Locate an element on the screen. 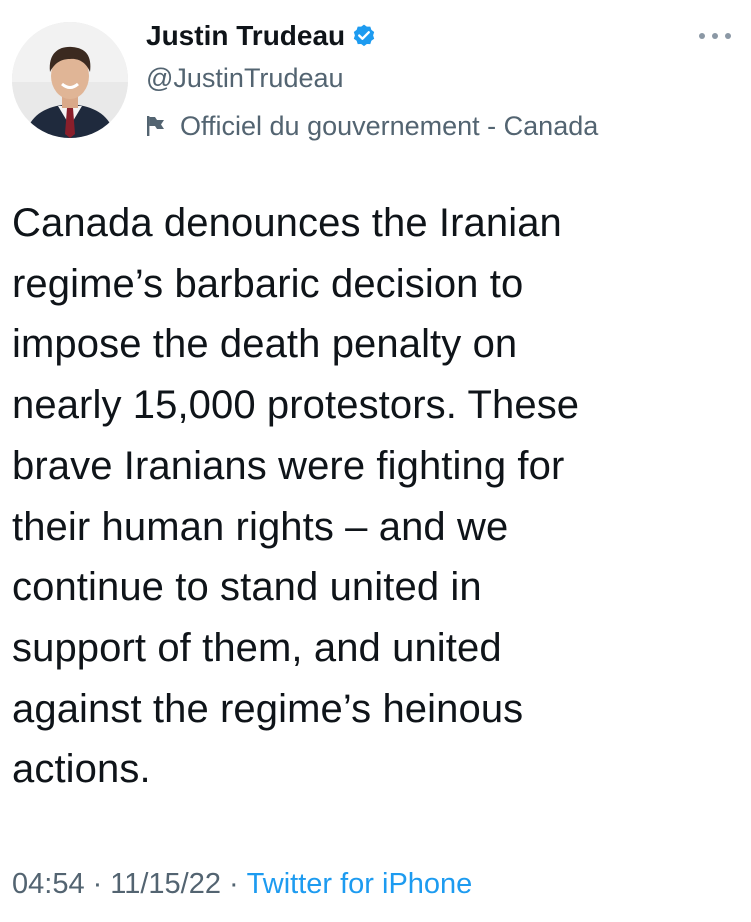 The image size is (751, 922). tweet-text-line: continue to stand united in is located at coordinates (247, 587).